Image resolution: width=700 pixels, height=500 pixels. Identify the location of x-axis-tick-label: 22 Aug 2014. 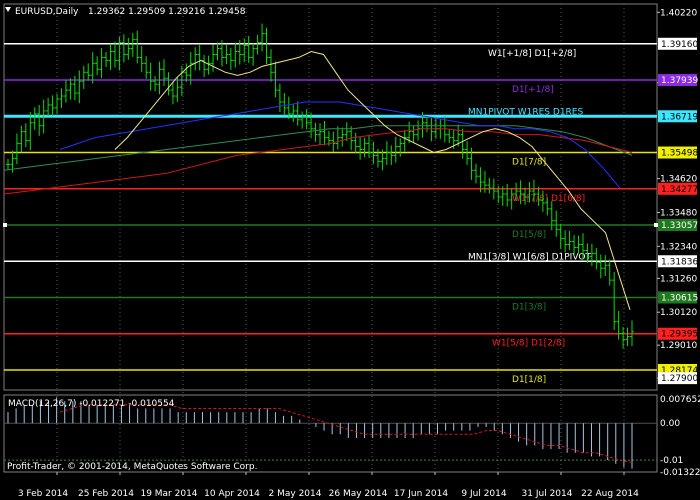
(610, 494).